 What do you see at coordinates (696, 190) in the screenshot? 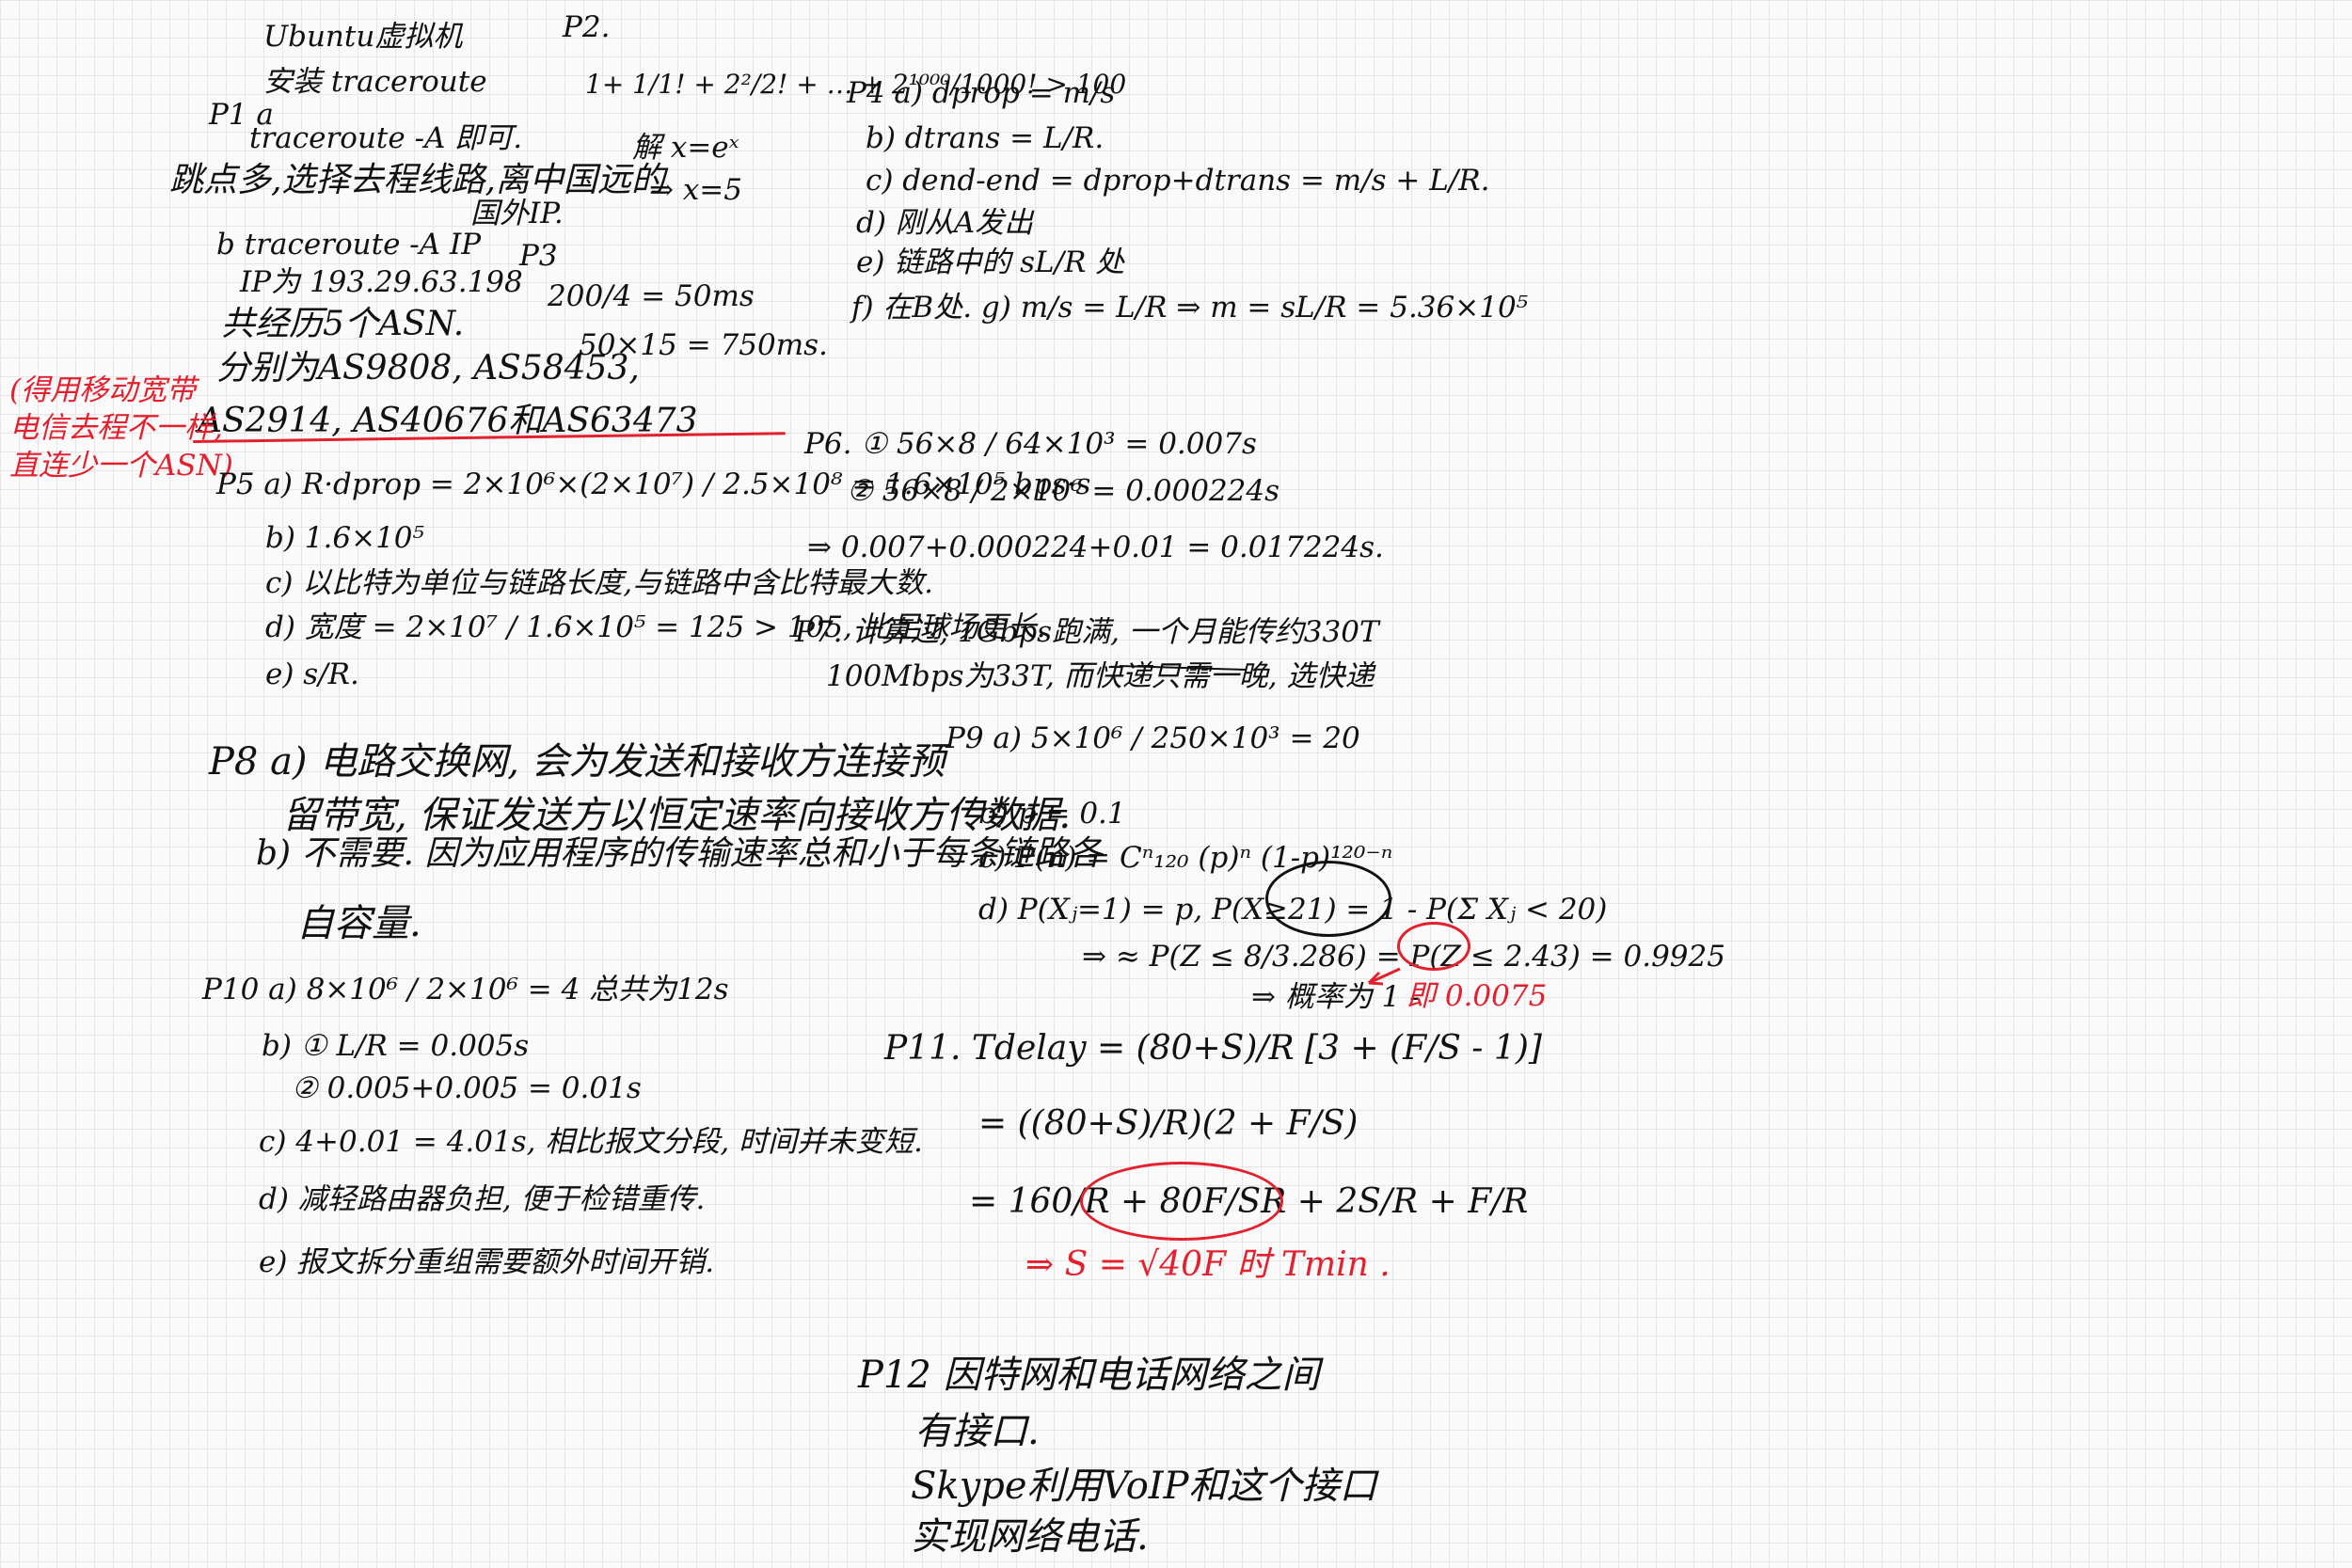
I see `p2-result: ⇒ x=5` at bounding box center [696, 190].